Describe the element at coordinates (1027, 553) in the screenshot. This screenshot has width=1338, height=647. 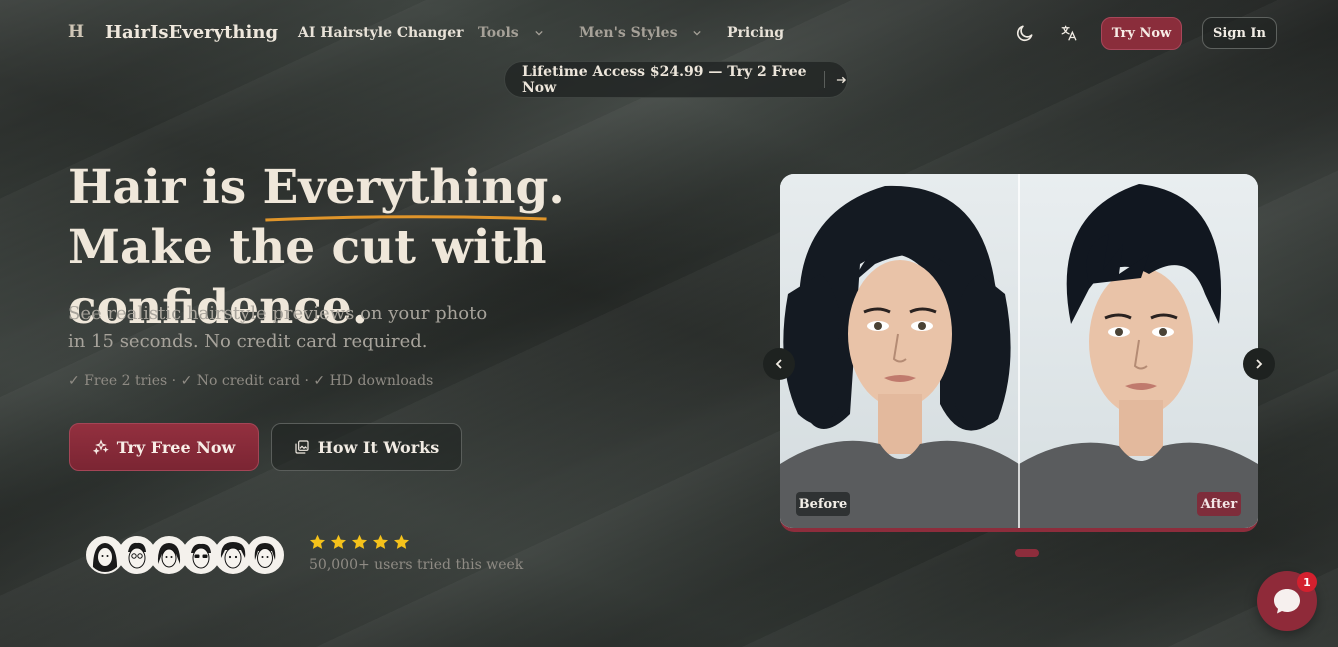
I see `slider-dot-active` at that location.